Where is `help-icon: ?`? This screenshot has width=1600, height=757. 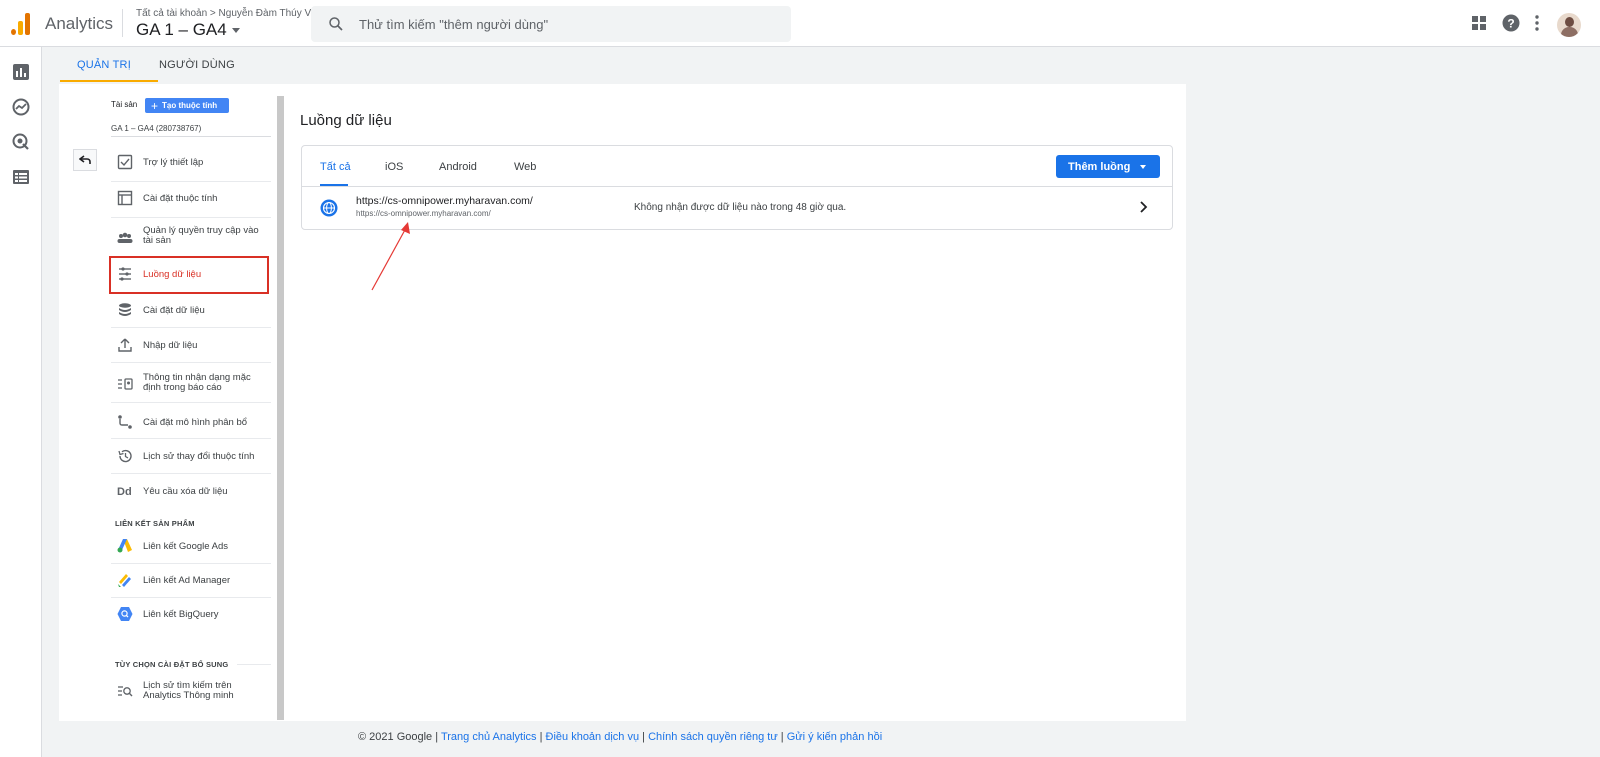
help-icon: ? is located at coordinates (1511, 23).